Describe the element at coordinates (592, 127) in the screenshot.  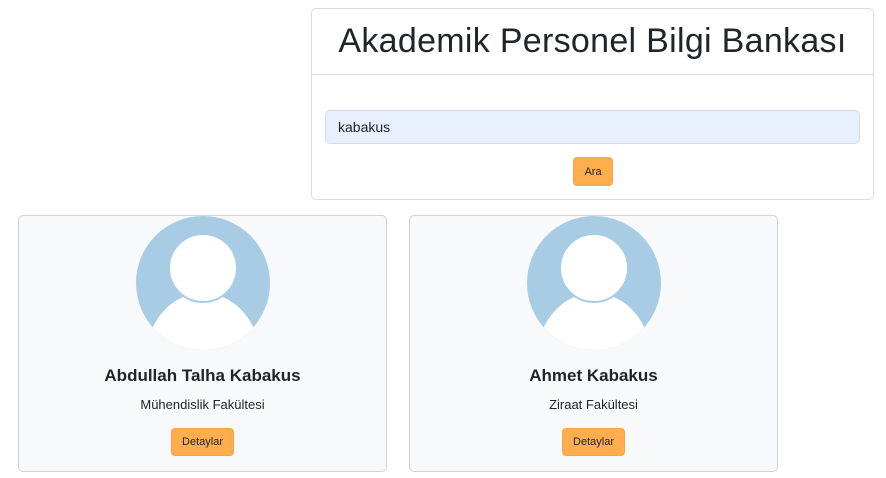
I see `search-input` at that location.